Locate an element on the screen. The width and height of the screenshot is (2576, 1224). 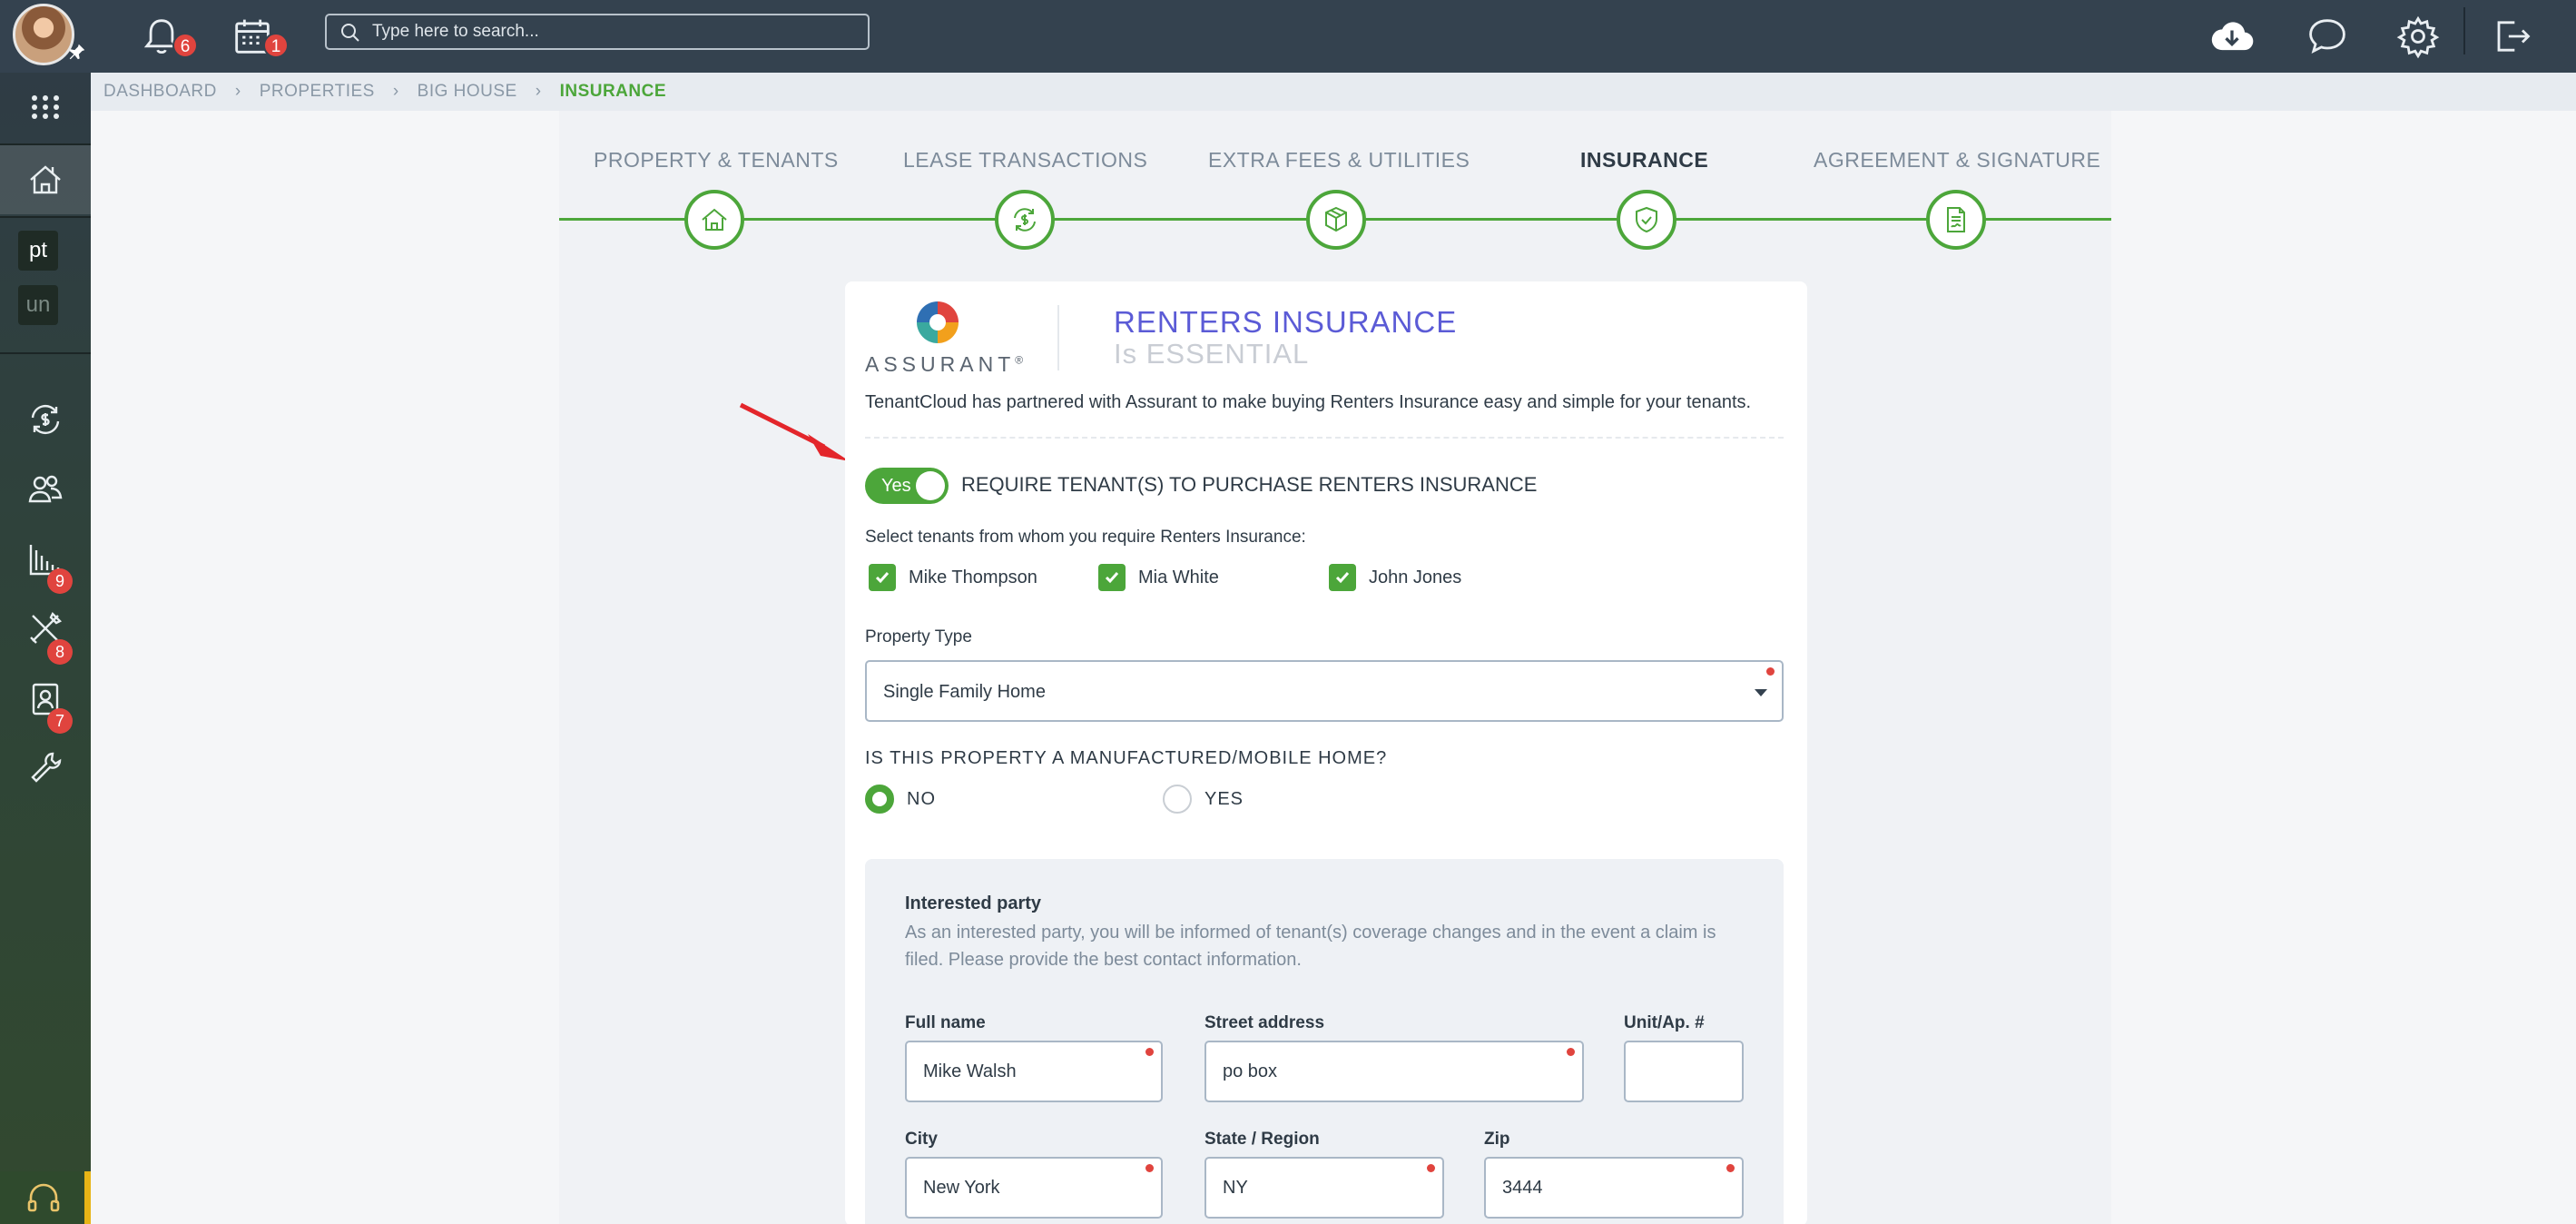
pin-icon is located at coordinates (77, 52).